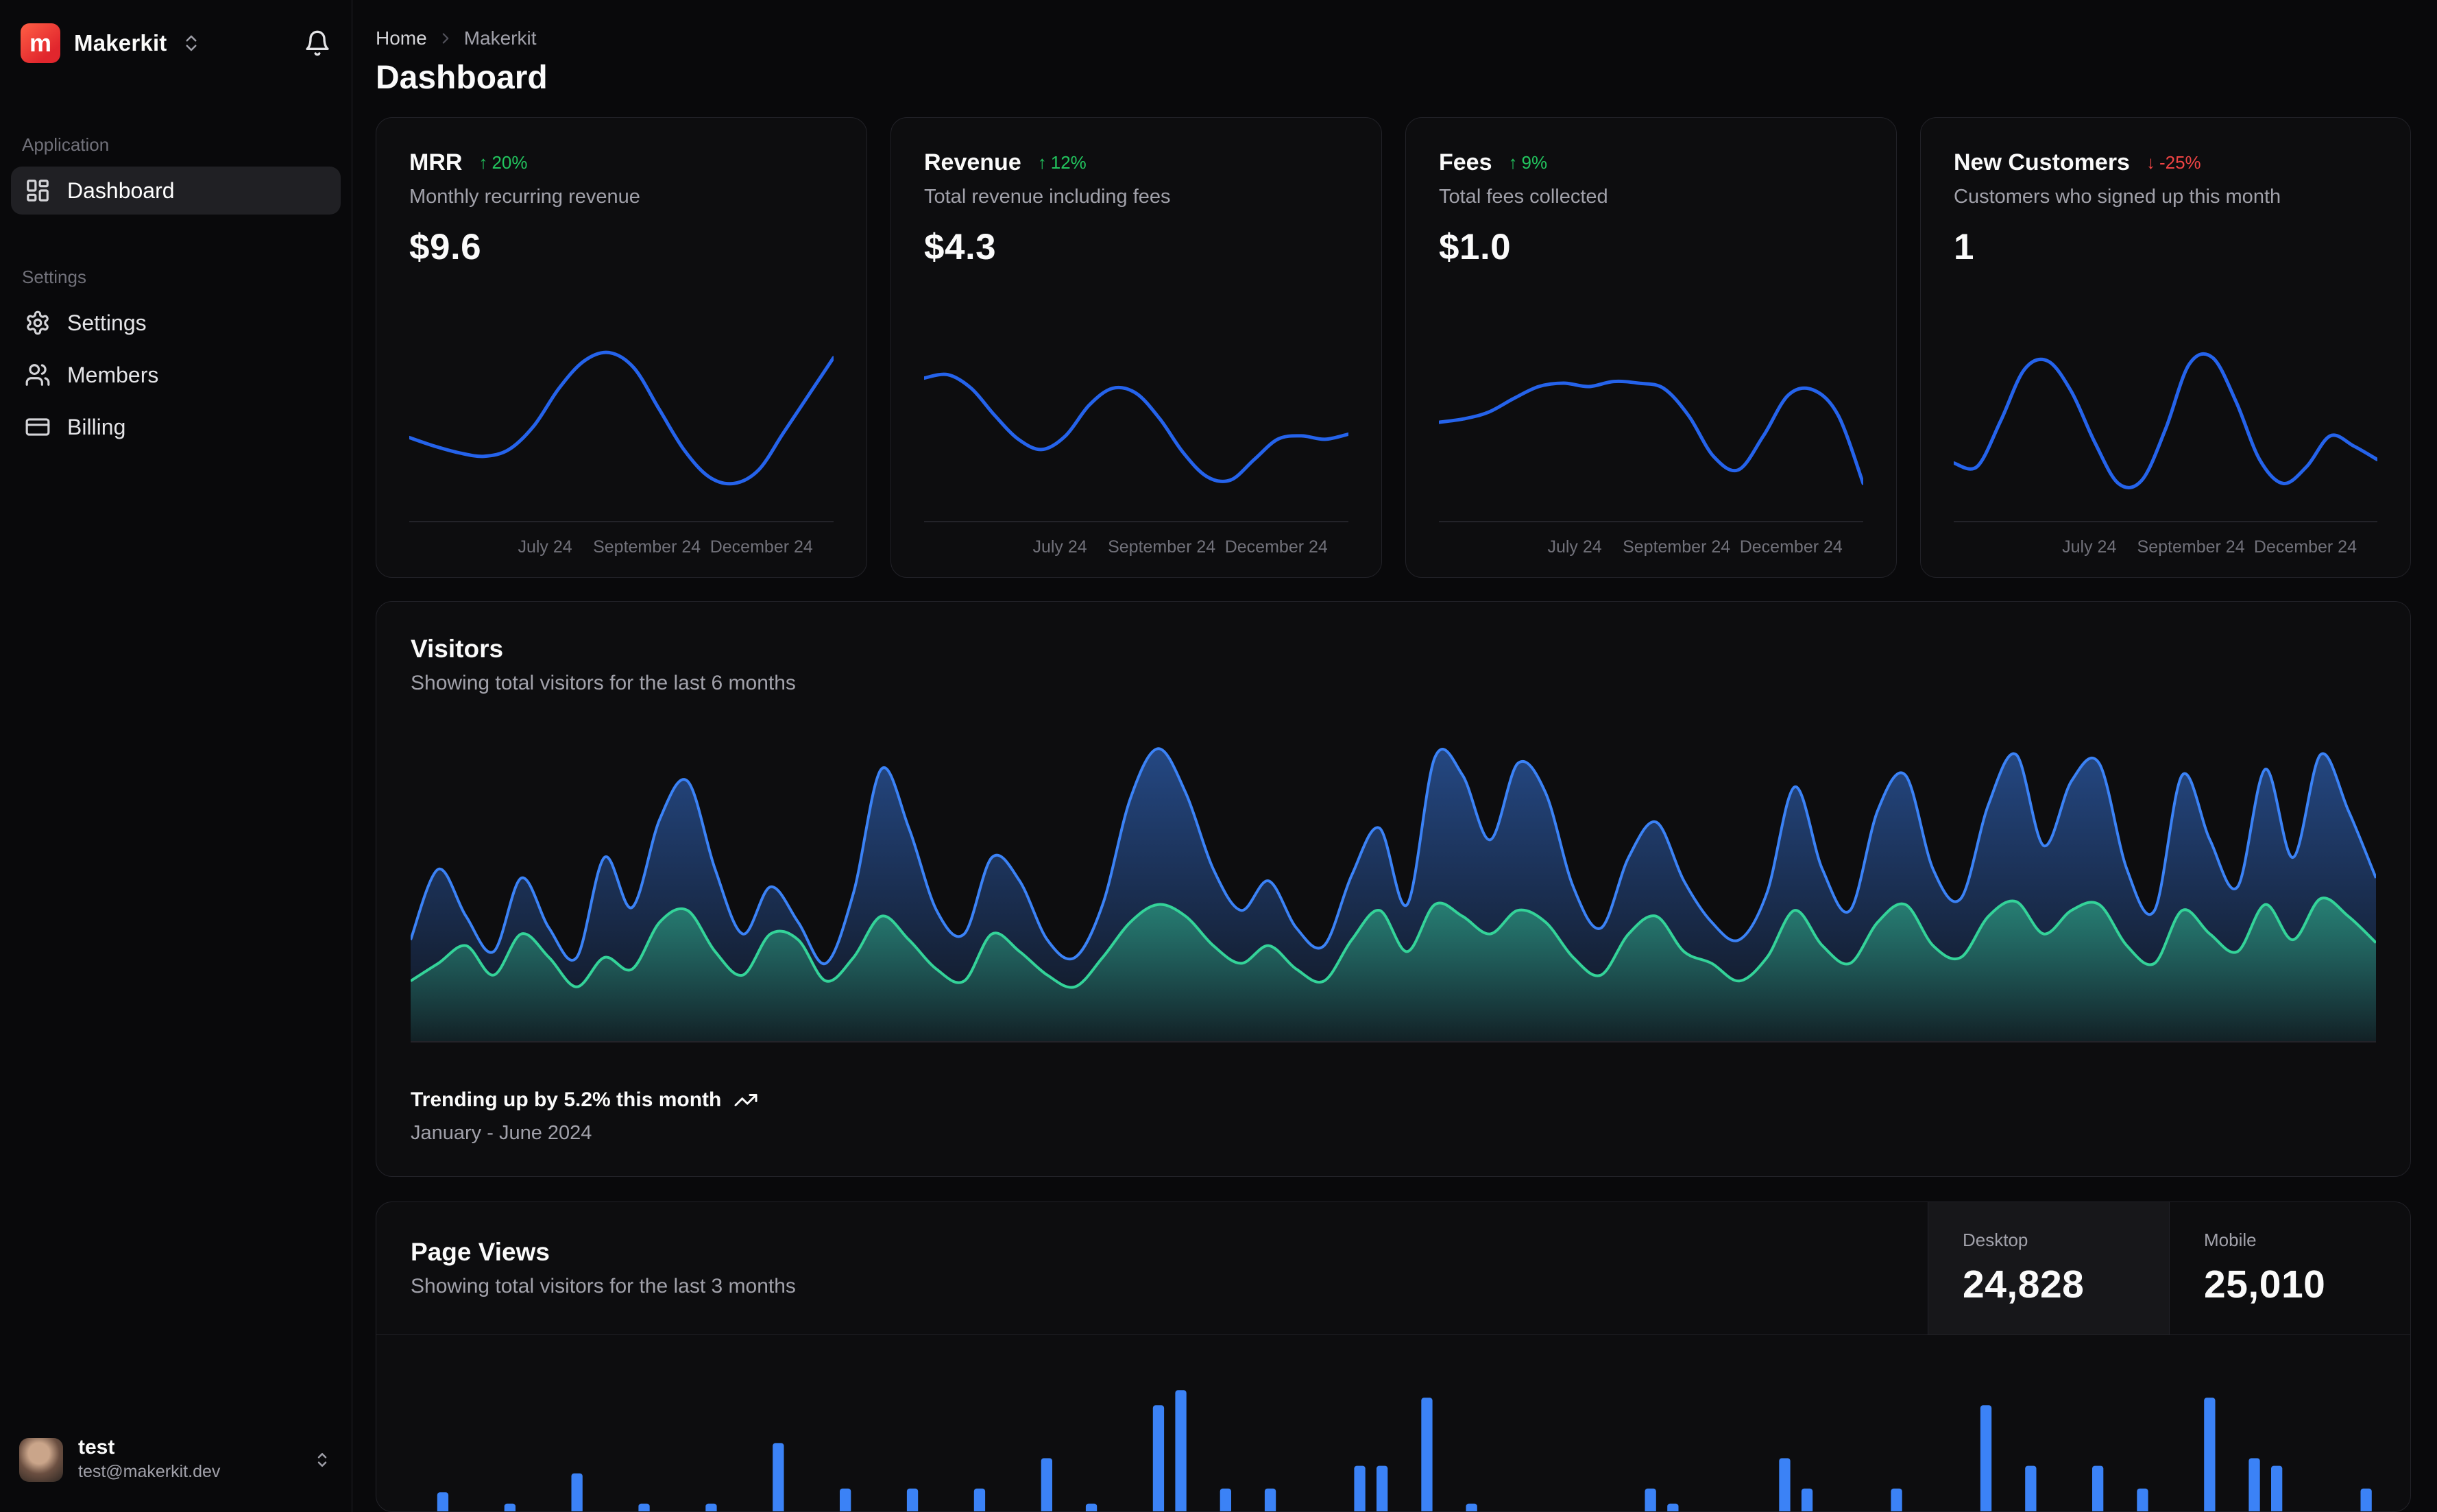  What do you see at coordinates (113, 375) in the screenshot?
I see `sidebar-item-label: Members` at bounding box center [113, 375].